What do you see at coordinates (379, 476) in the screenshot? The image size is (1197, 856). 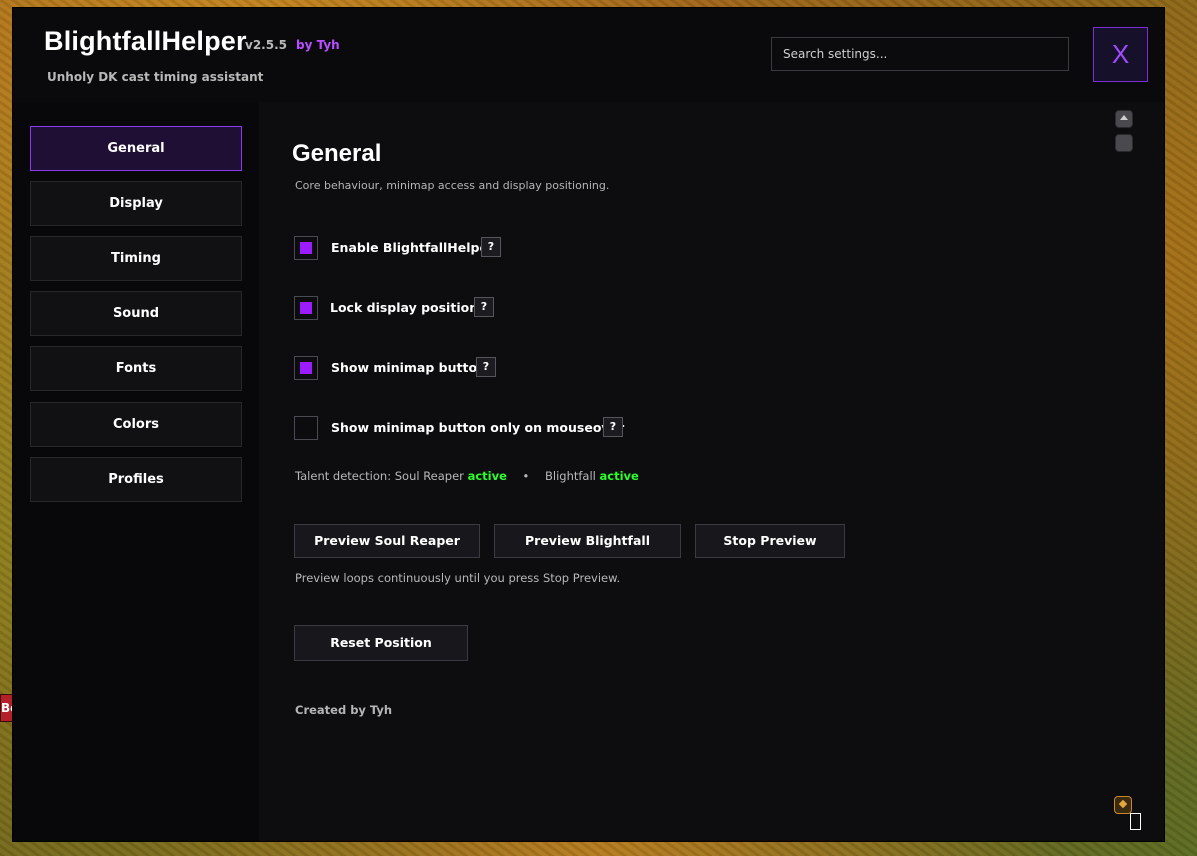 I see `talent-prefix: Talent detection: Soul Reaper` at bounding box center [379, 476].